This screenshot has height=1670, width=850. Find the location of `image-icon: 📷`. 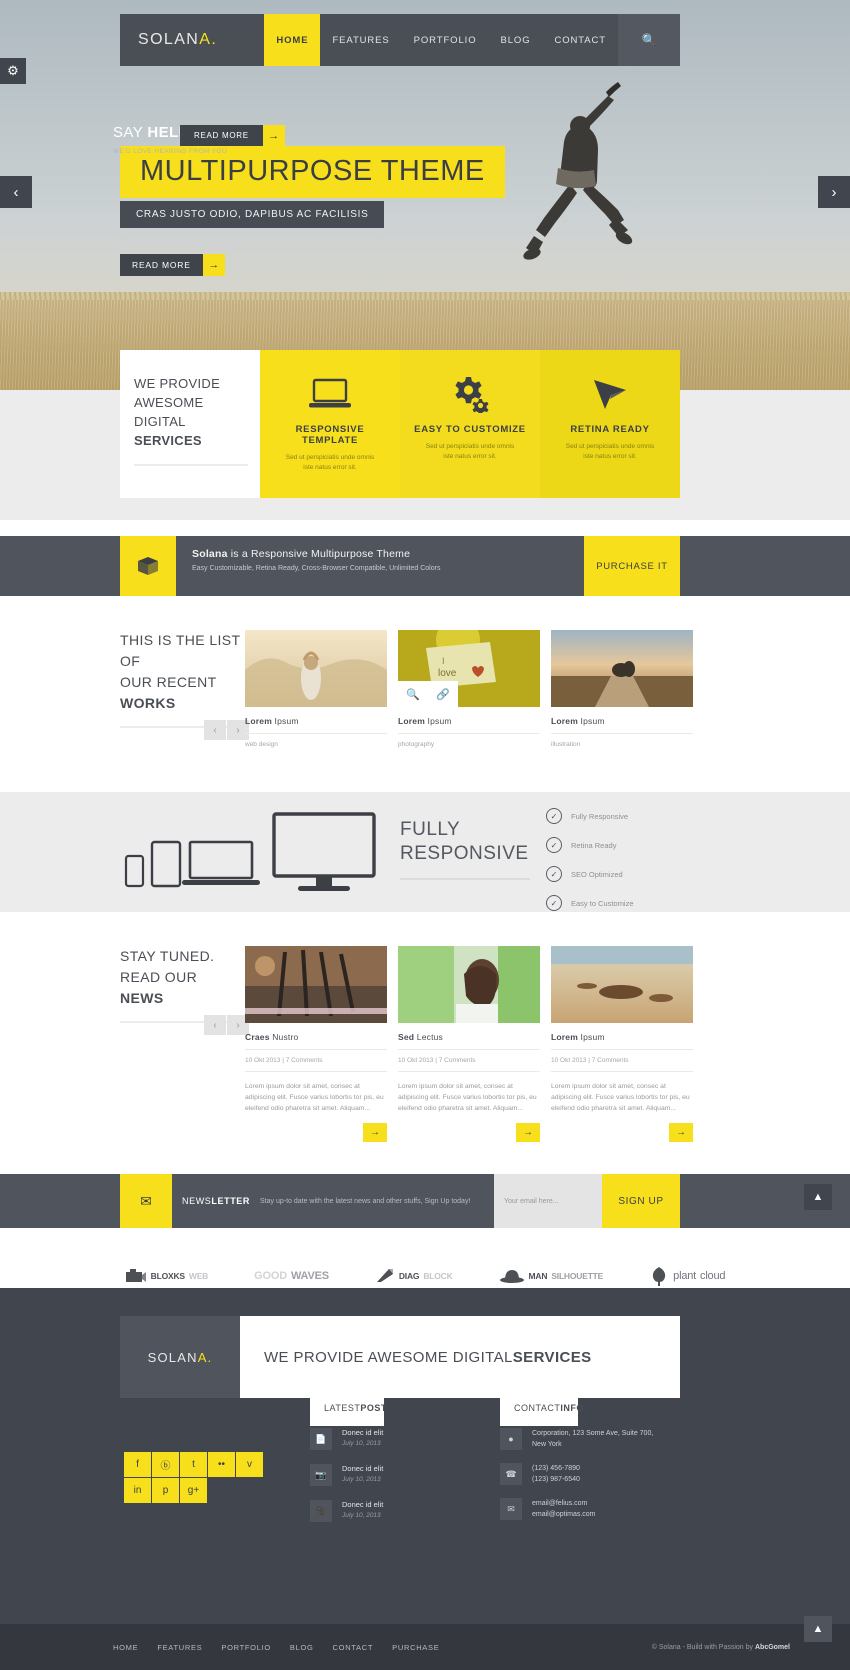

image-icon: 📷 is located at coordinates (321, 1475).